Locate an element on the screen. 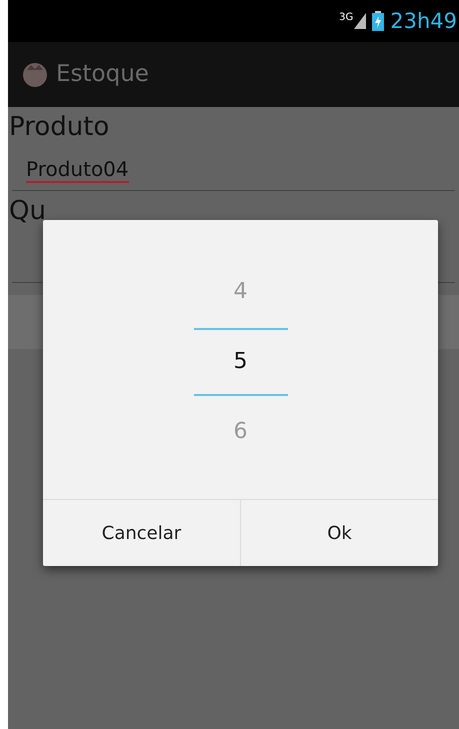 This screenshot has width=459, height=729. battery-icon is located at coordinates (378, 21).